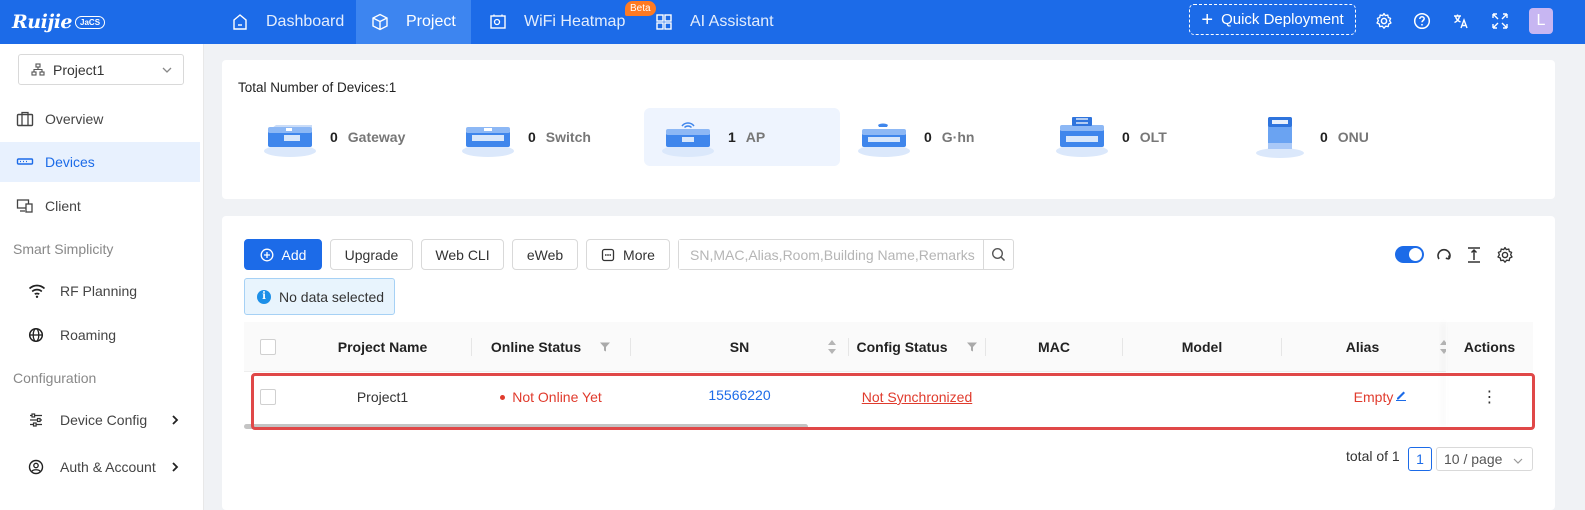 The width and height of the screenshot is (1585, 510). Describe the element at coordinates (26, 119) in the screenshot. I see `briefcase-icon` at that location.